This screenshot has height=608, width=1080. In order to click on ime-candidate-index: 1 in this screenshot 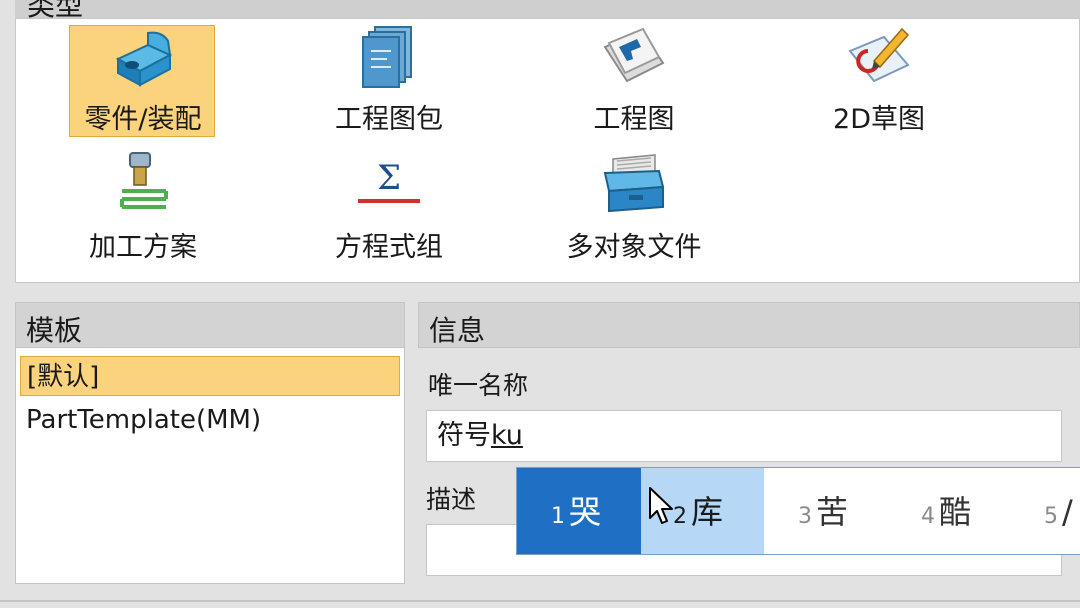, I will do `click(558, 516)`.